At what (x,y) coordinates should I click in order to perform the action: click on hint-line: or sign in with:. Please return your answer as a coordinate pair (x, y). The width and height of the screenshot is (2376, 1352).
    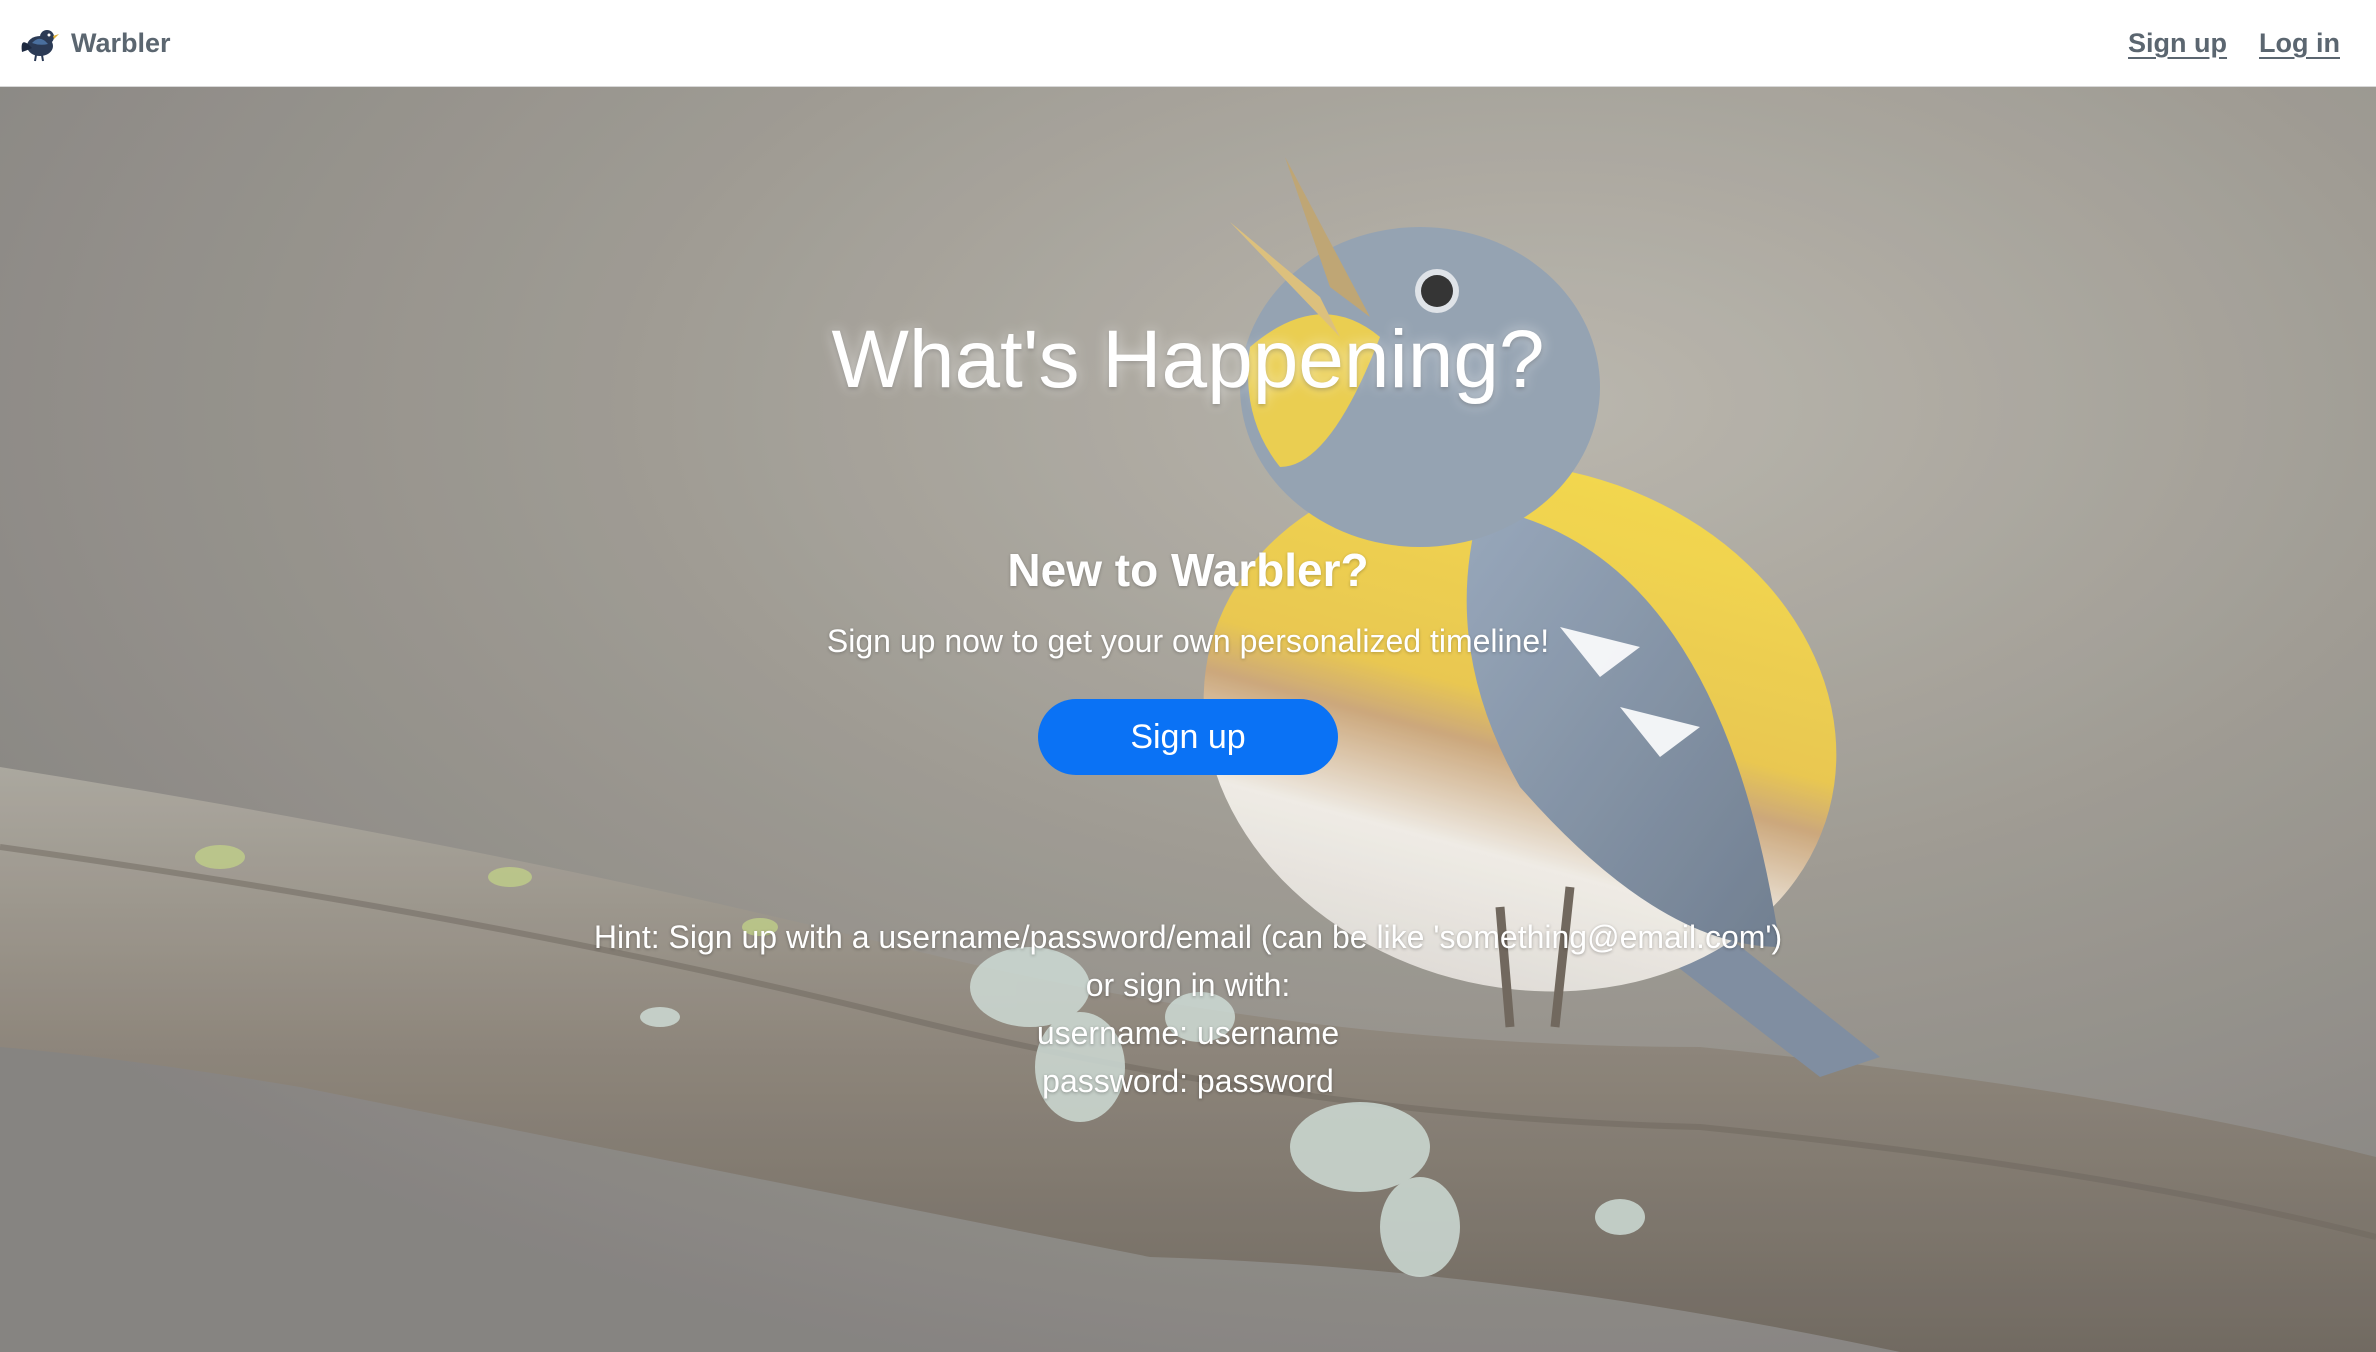
    Looking at the image, I should click on (1188, 985).